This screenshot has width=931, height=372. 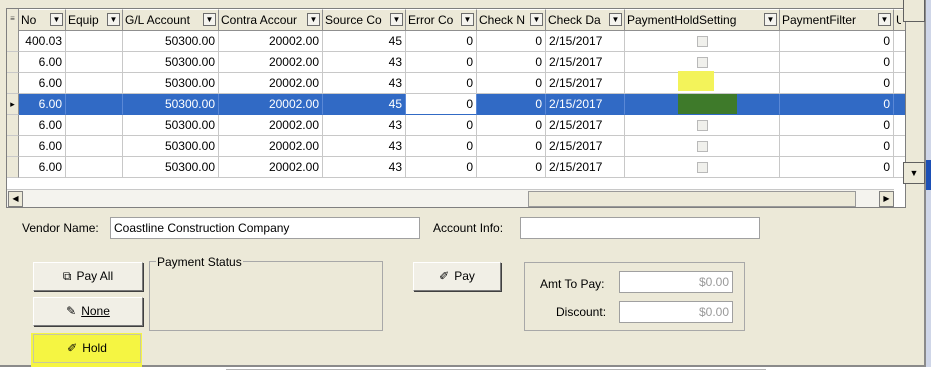 I want to click on column-header: Error Co ▼, so click(x=441, y=20).